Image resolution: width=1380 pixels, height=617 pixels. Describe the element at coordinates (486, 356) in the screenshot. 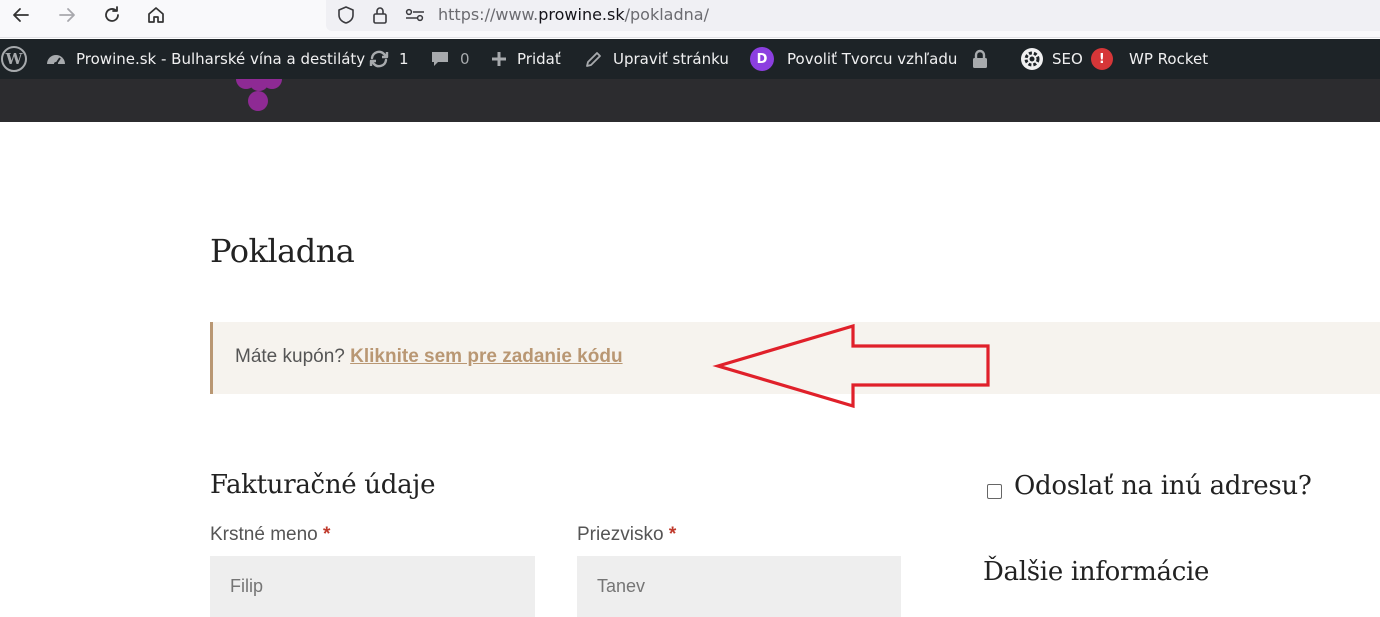

I see `coupon-link: Kliknite sem pre zadanie kódu` at that location.